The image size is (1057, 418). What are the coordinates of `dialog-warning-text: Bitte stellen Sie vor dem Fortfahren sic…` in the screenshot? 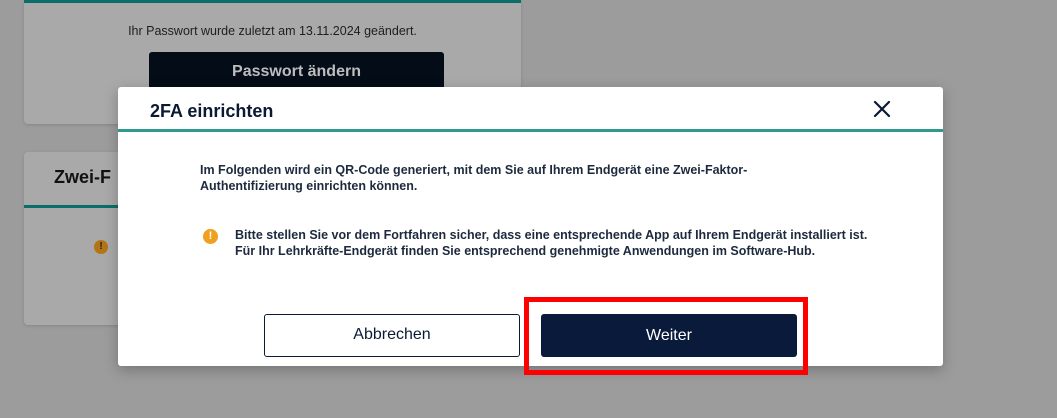 It's located at (551, 243).